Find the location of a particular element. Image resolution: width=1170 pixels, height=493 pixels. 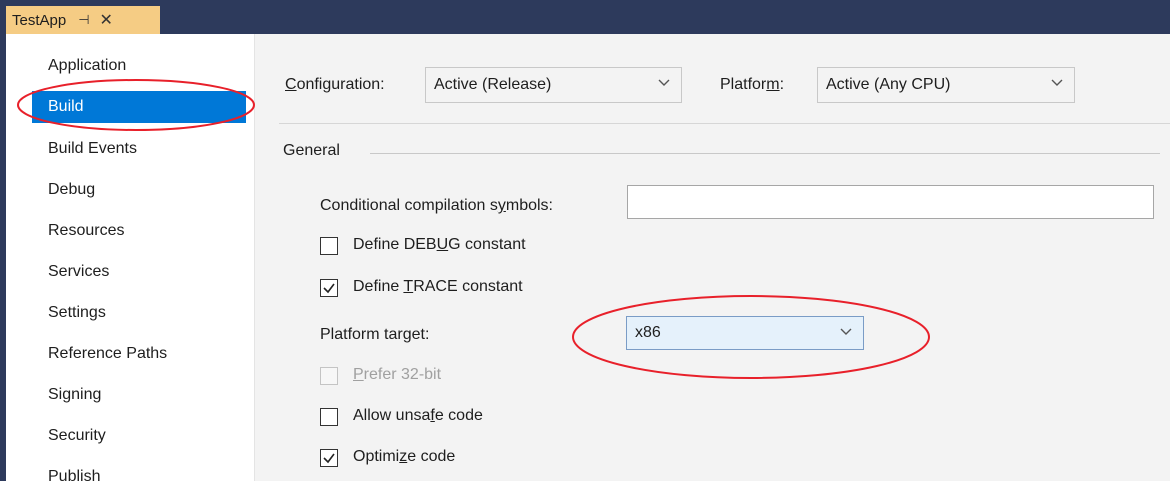

define-trace-checkbox is located at coordinates (329, 288).